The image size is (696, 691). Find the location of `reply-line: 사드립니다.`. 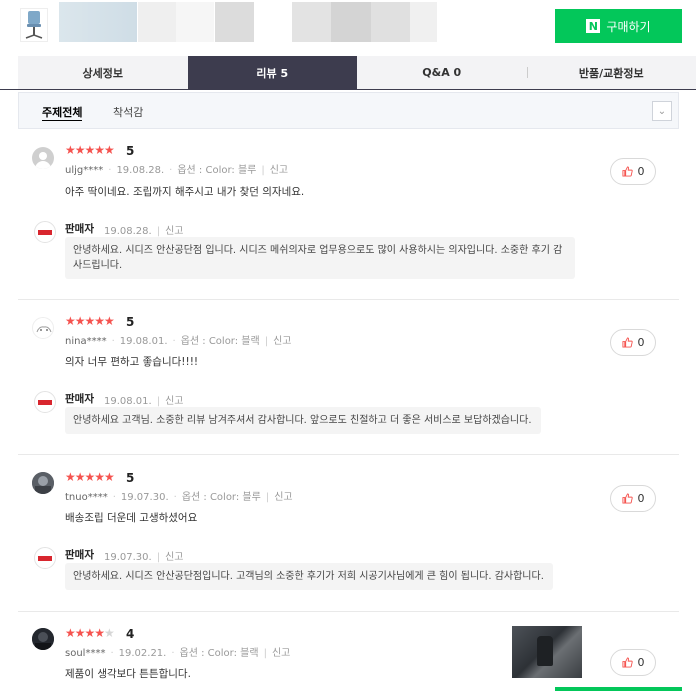

reply-line: 사드립니다. is located at coordinates (98, 265).